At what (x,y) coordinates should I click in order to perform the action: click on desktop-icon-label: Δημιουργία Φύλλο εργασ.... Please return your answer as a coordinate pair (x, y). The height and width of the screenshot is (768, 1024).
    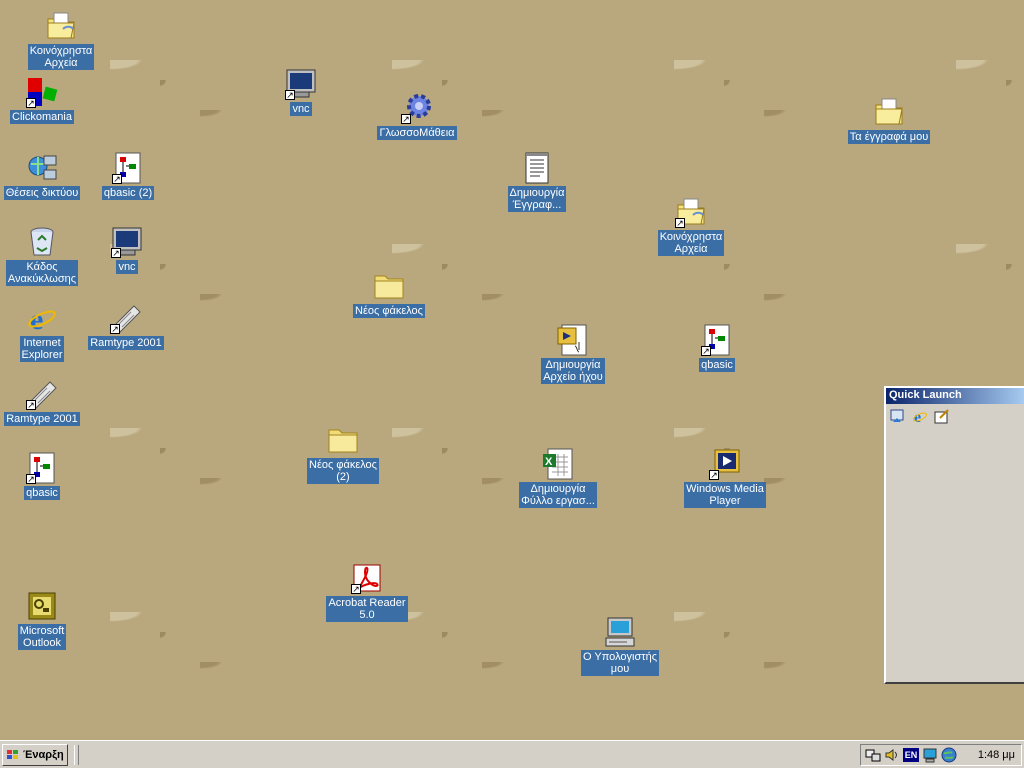
    Looking at the image, I should click on (558, 495).